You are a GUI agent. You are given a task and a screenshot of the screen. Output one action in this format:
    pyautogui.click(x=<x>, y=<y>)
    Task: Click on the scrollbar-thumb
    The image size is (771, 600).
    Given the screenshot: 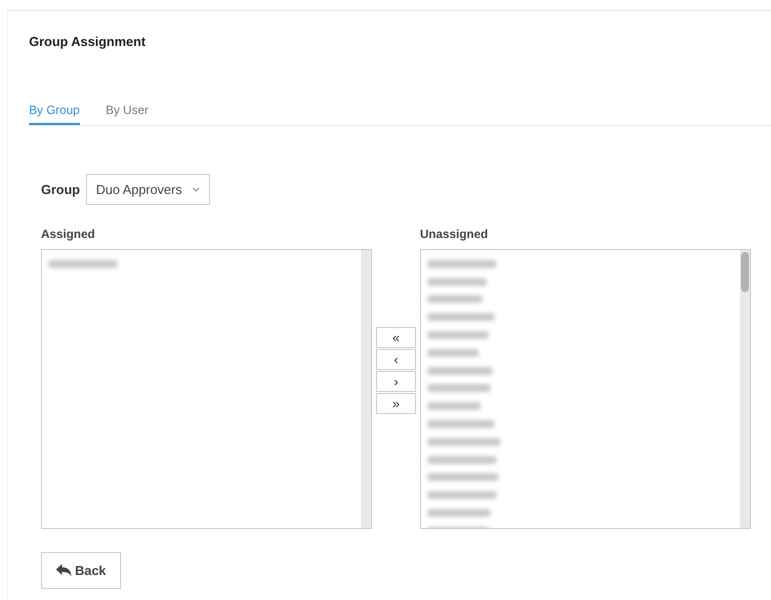 What is the action you would take?
    pyautogui.click(x=745, y=272)
    